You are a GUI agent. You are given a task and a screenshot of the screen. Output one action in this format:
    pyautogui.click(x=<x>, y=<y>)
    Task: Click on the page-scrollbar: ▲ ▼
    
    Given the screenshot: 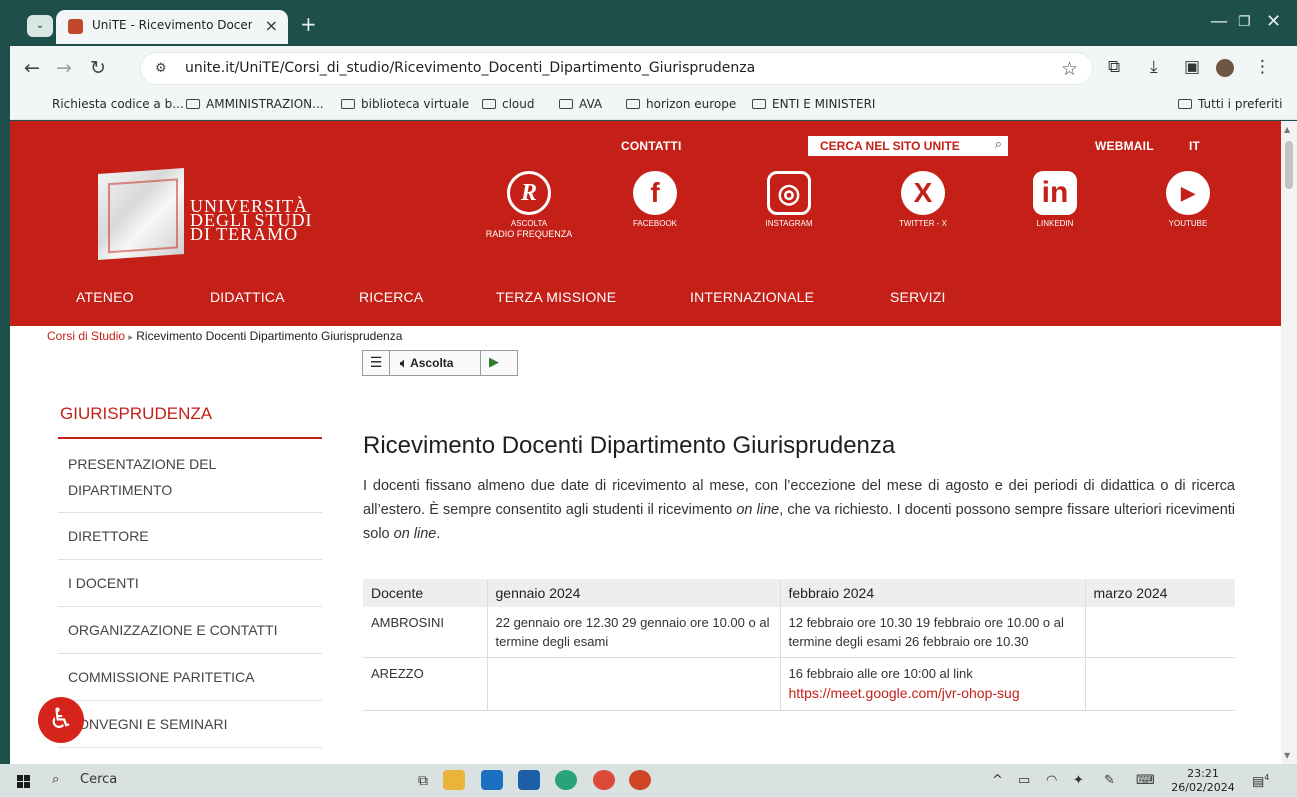 What is the action you would take?
    pyautogui.click(x=1289, y=442)
    